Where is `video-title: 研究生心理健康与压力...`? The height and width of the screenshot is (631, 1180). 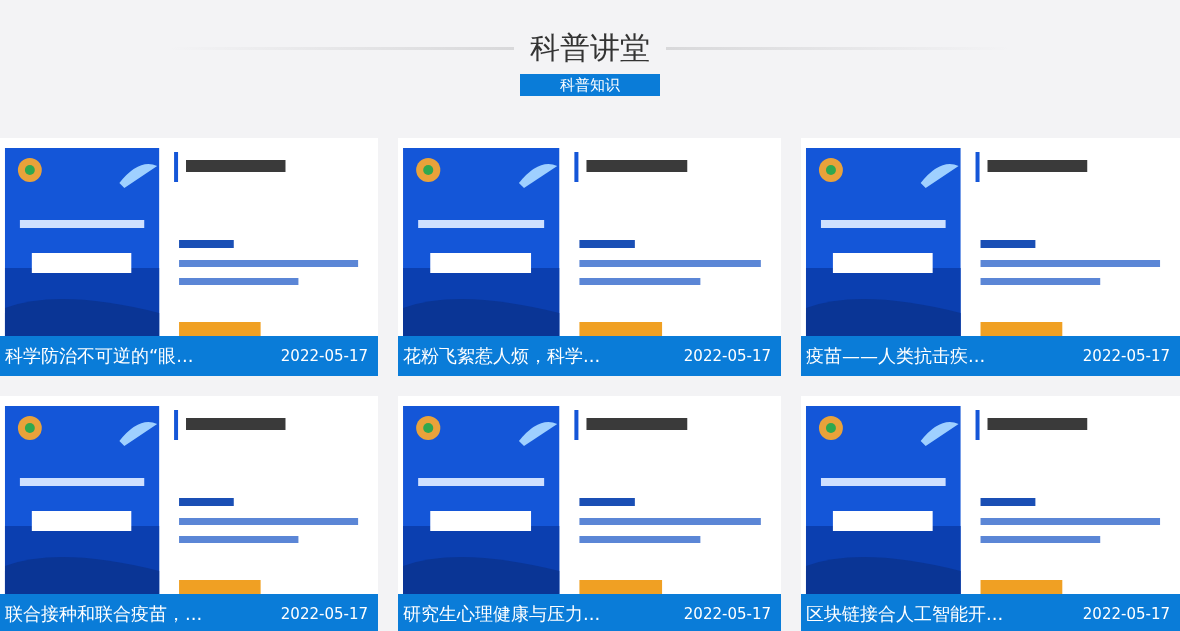 video-title: 研究生心理健康与压力... is located at coordinates (502, 614).